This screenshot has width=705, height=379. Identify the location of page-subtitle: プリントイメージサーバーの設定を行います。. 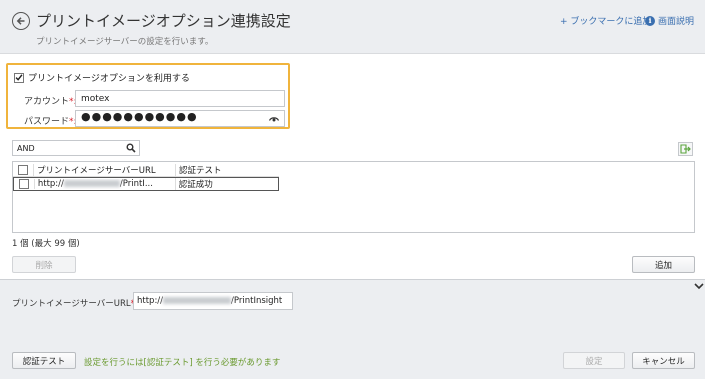
(125, 42).